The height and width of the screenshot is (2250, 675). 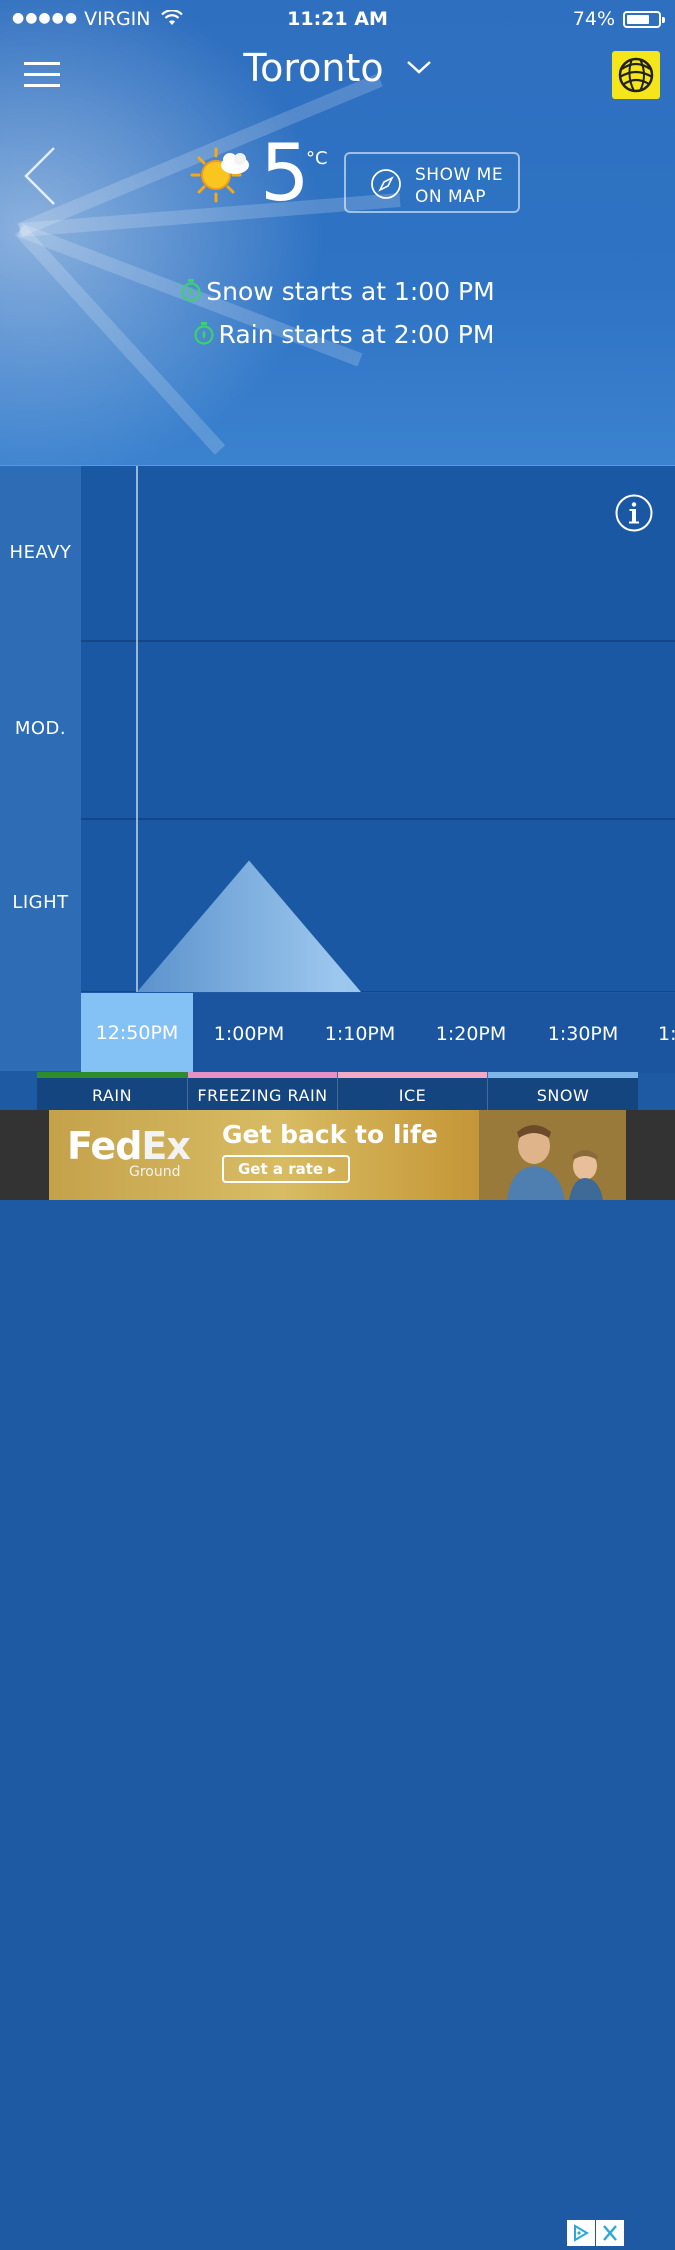 I want to click on time-slot: 1:10PM, so click(x=360, y=1034).